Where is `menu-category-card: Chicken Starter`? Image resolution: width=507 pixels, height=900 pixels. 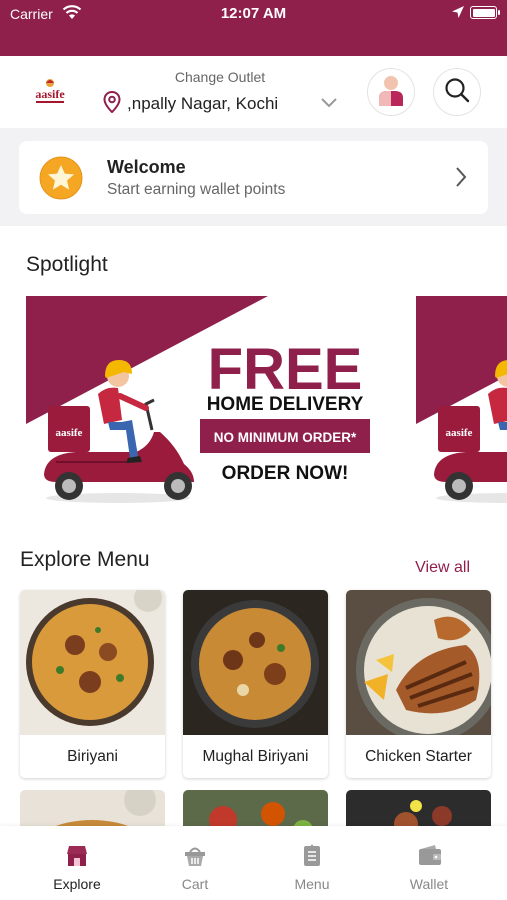 menu-category-card: Chicken Starter is located at coordinates (418, 684).